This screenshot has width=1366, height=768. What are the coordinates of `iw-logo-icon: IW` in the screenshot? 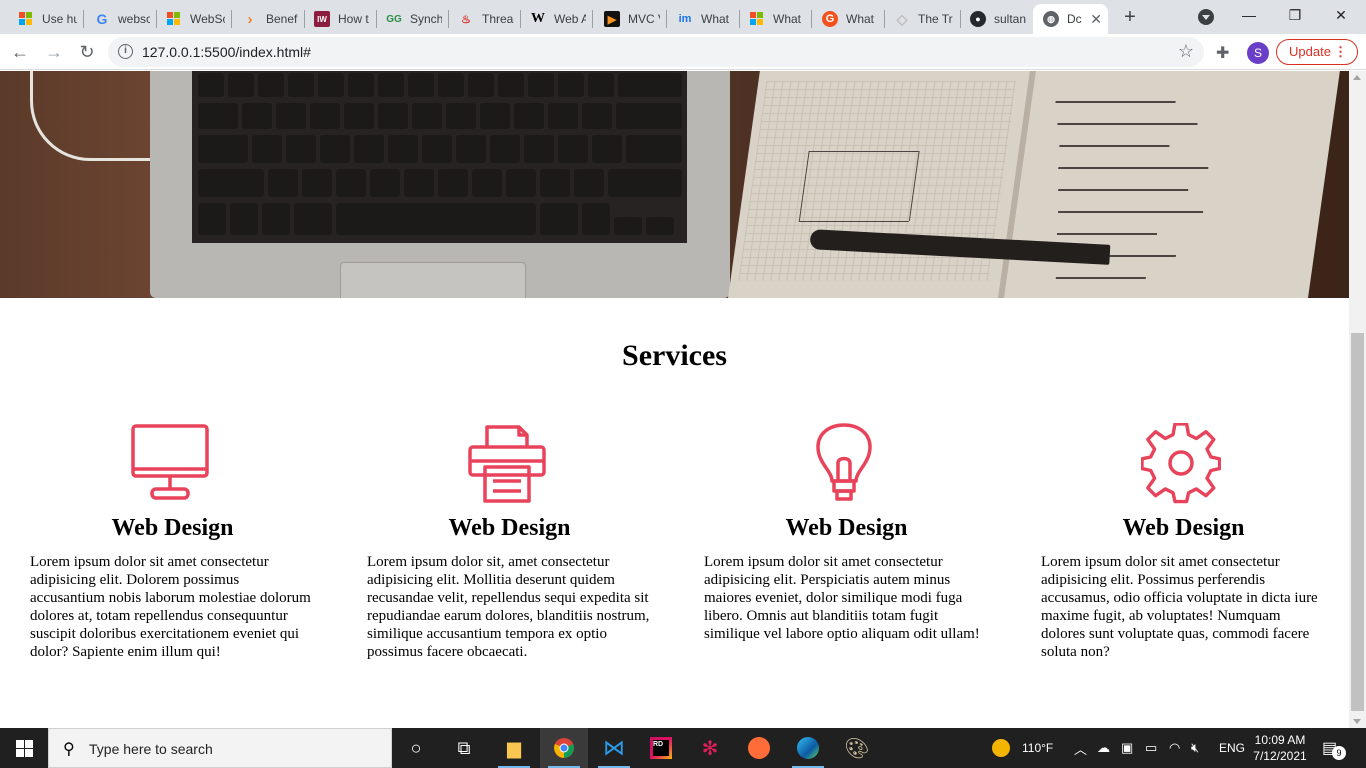 It's located at (322, 19).